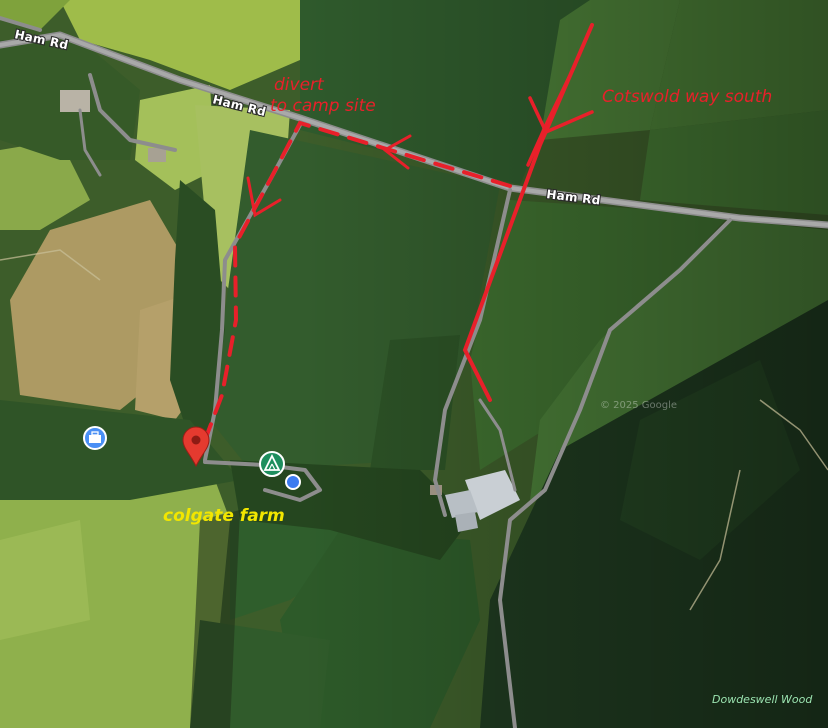 The width and height of the screenshot is (828, 728). I want to click on farm-label: colgate farm, so click(224, 516).